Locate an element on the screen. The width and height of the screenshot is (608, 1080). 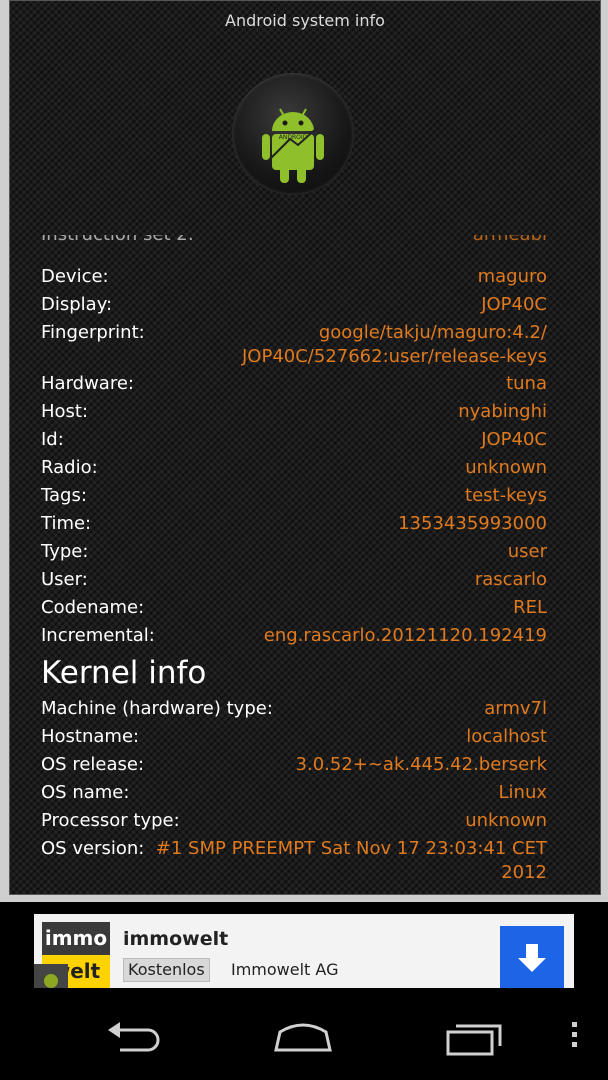
info-value-continued: 2012 is located at coordinates (524, 872).